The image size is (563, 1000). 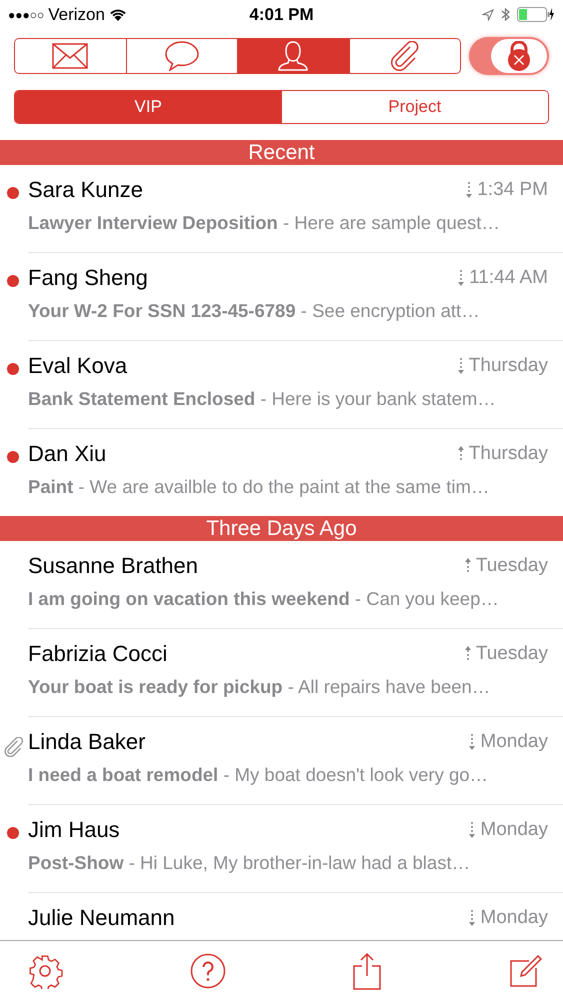 I want to click on location-icon, so click(x=488, y=14).